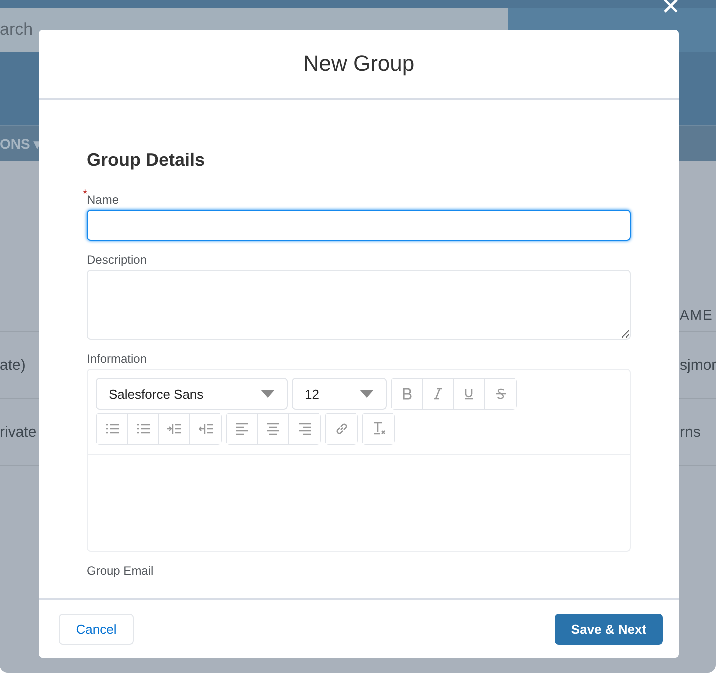 The height and width of the screenshot is (679, 720). What do you see at coordinates (359, 64) in the screenshot?
I see `modal-title: New Group` at bounding box center [359, 64].